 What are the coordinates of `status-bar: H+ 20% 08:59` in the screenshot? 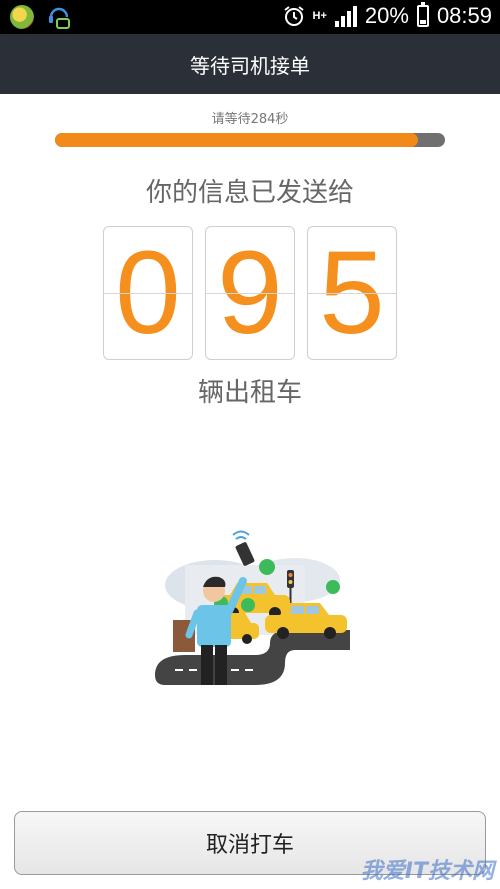 It's located at (250, 17).